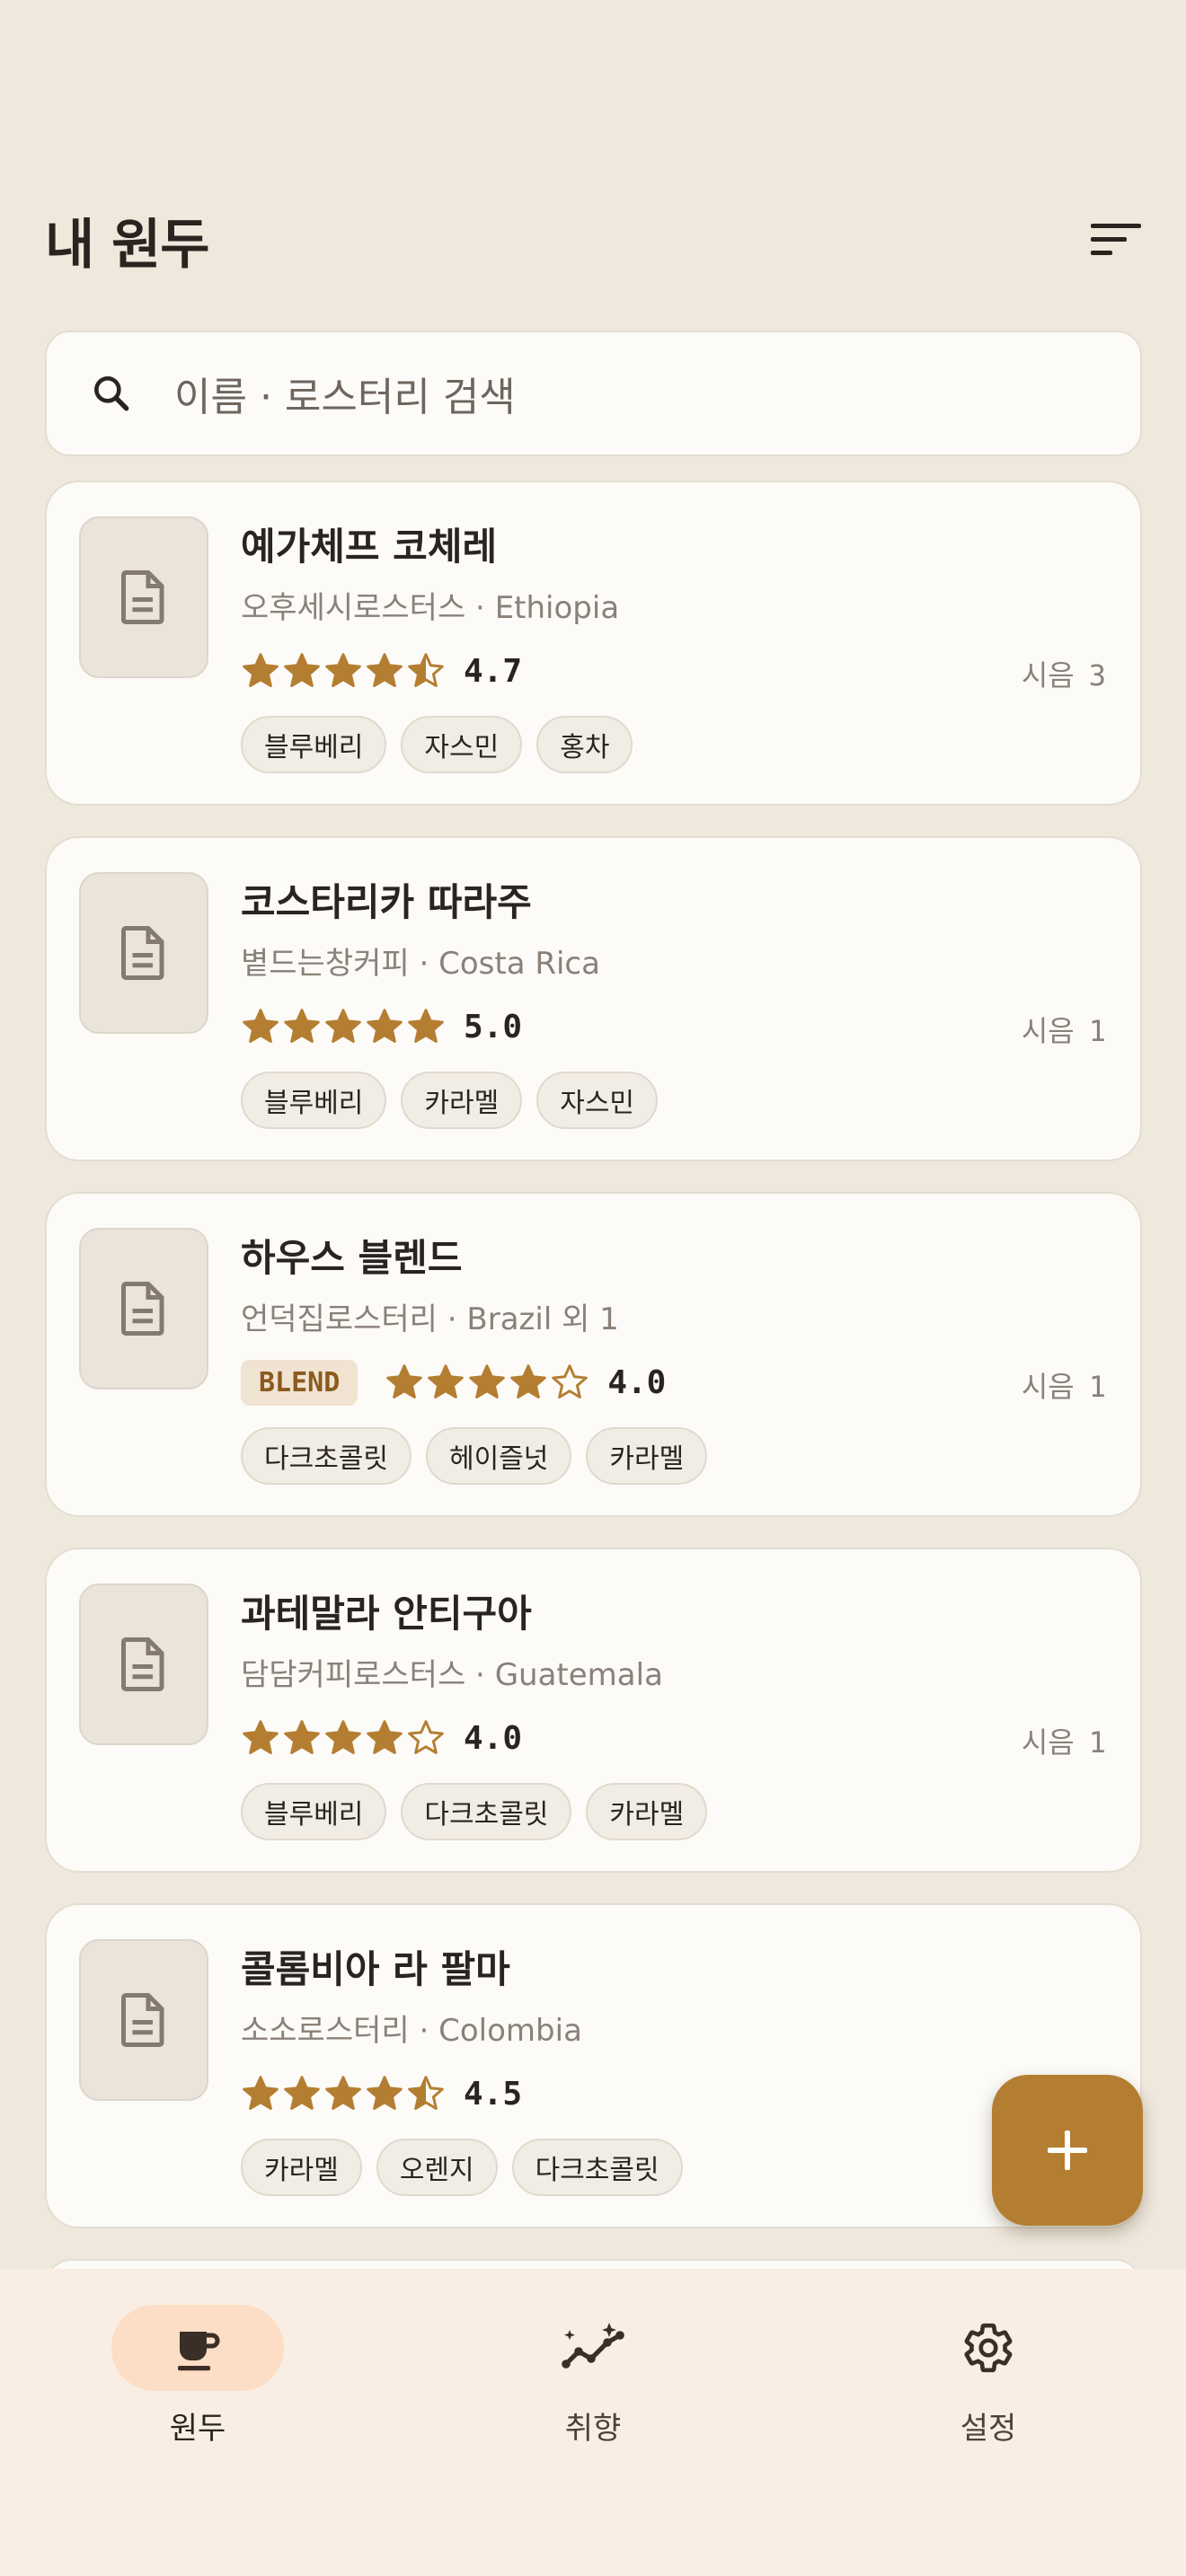  I want to click on bean-name: 콜롬비아 라 팔마, so click(375, 1969).